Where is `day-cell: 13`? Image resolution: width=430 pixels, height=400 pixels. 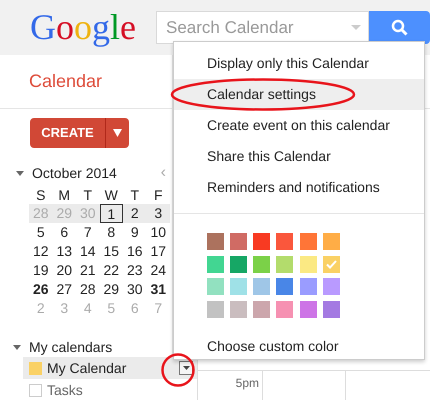
day-cell: 13 is located at coordinates (64, 251).